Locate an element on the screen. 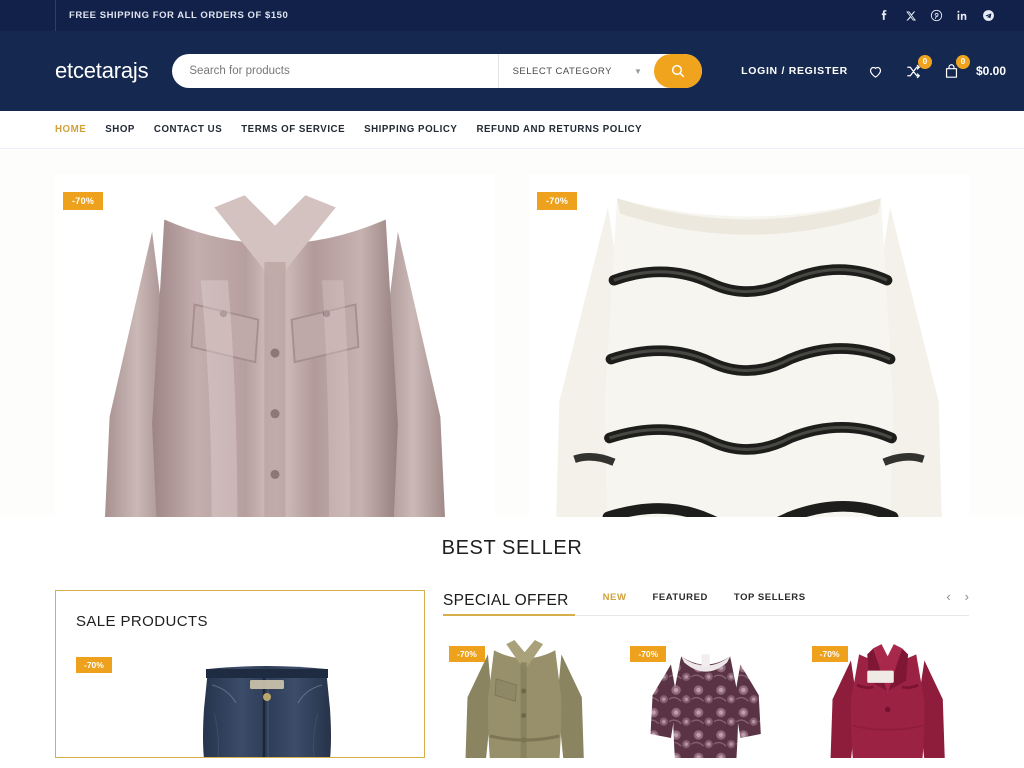  wishlist-button is located at coordinates (876, 71).